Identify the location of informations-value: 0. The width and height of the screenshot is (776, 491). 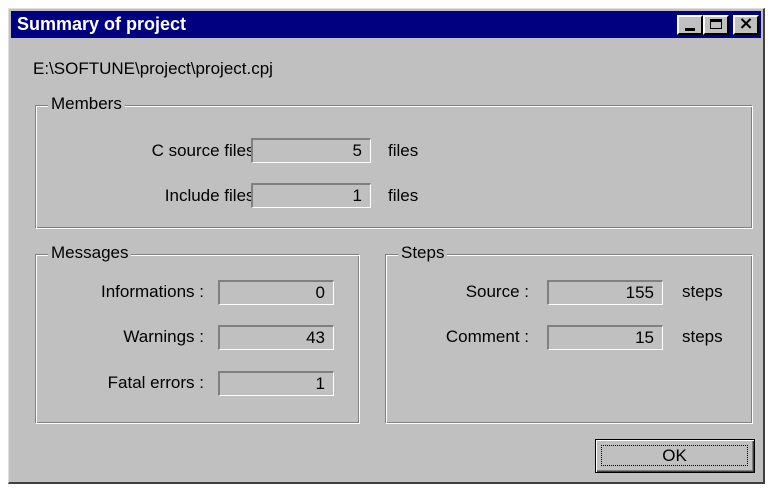
(276, 292).